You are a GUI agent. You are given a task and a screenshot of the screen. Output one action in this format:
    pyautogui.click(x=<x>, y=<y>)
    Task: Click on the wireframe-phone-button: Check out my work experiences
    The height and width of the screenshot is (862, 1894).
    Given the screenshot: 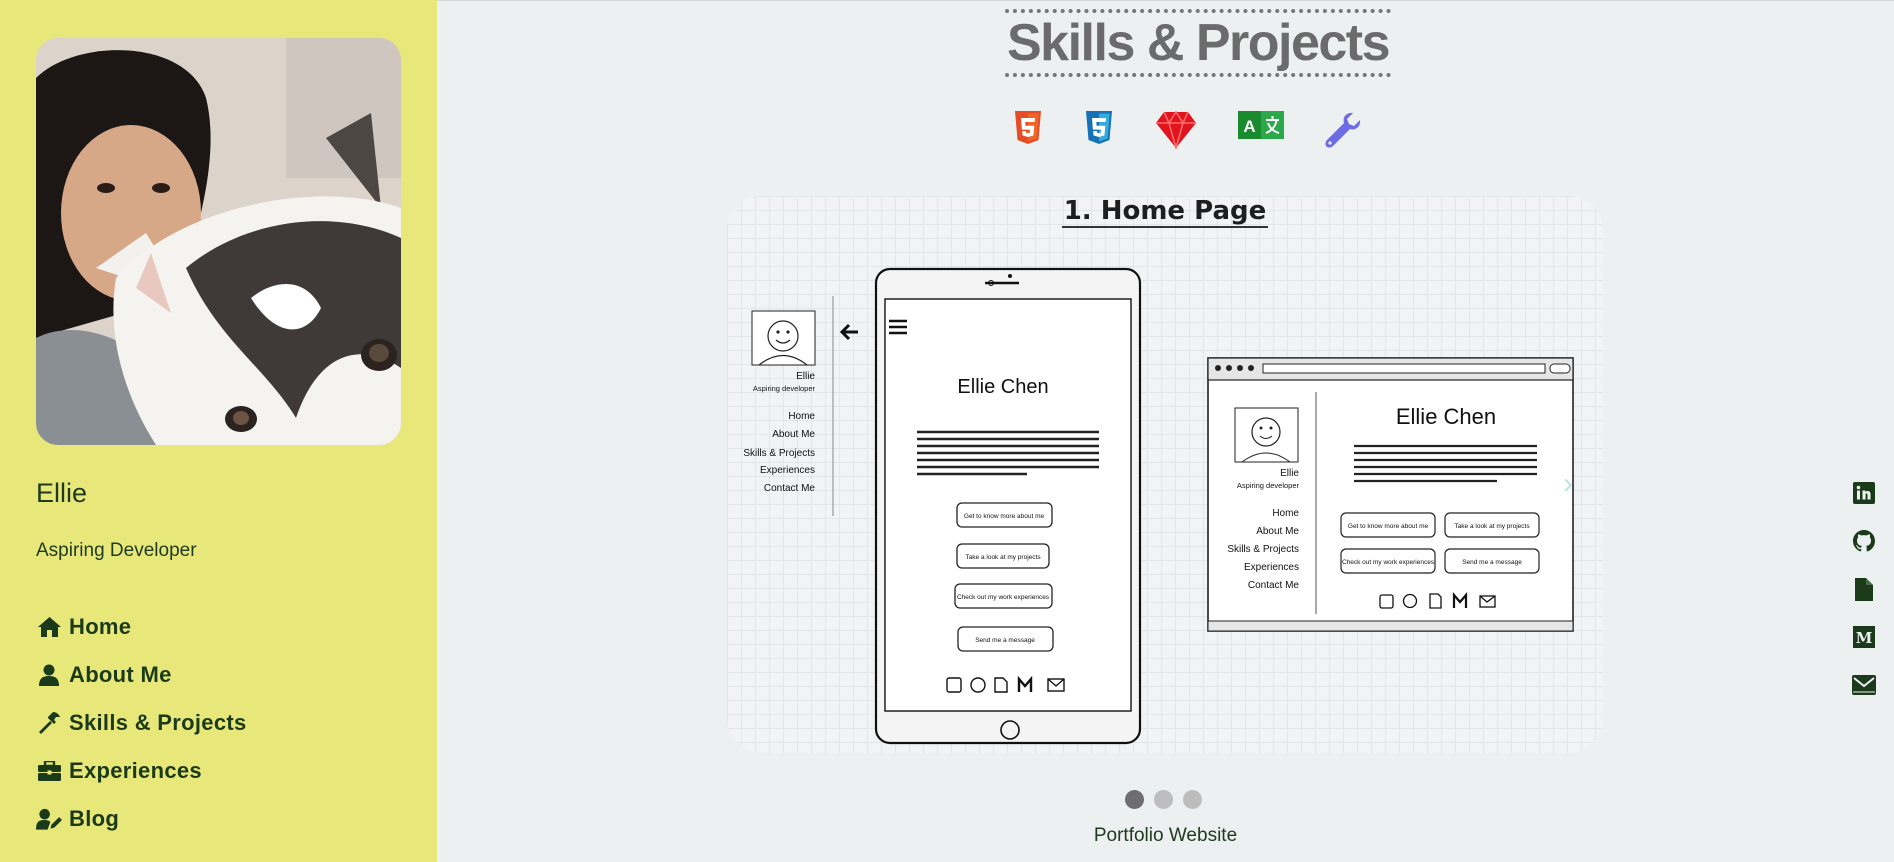 What is the action you would take?
    pyautogui.click(x=1003, y=597)
    